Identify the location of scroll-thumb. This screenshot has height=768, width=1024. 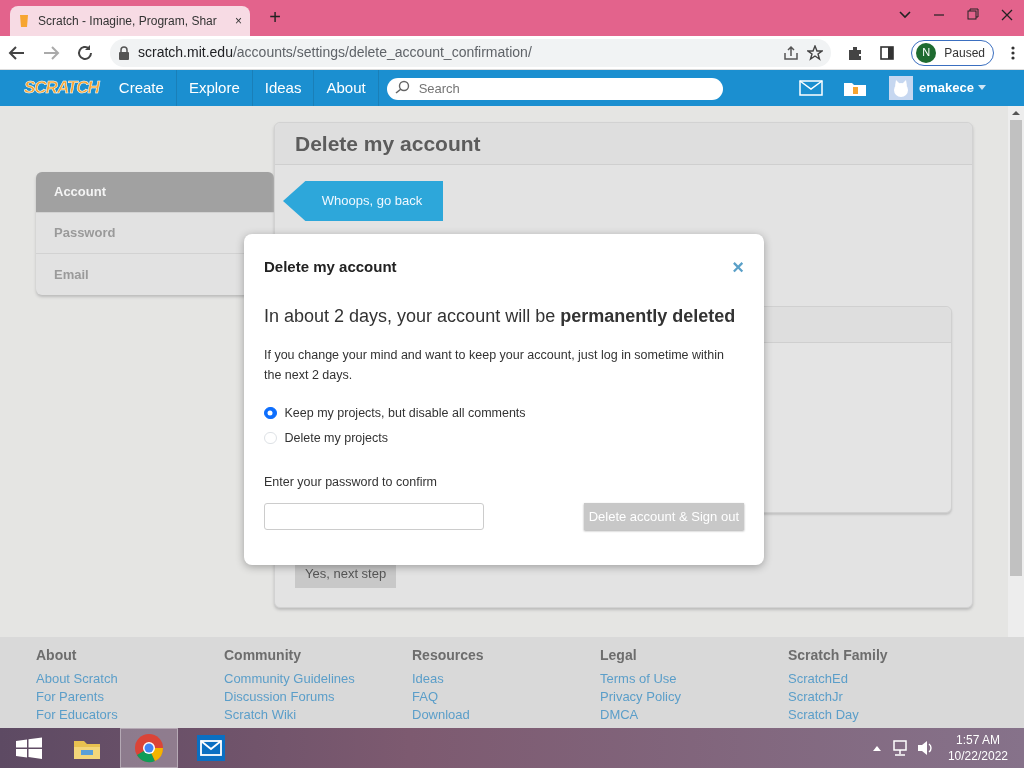
(1016, 348).